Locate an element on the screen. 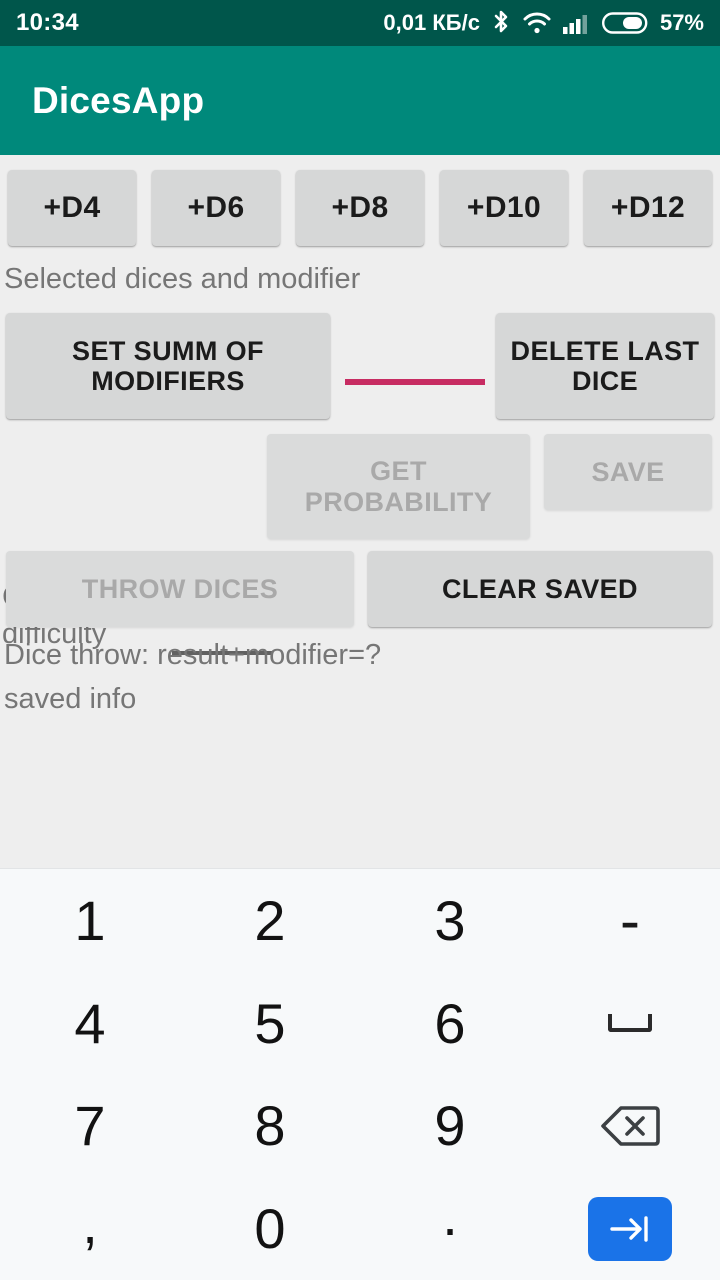 The height and width of the screenshot is (1280, 720). dice-buttons-row: +D4 +D6 +D8 +D10 +D12 is located at coordinates (360, 208).